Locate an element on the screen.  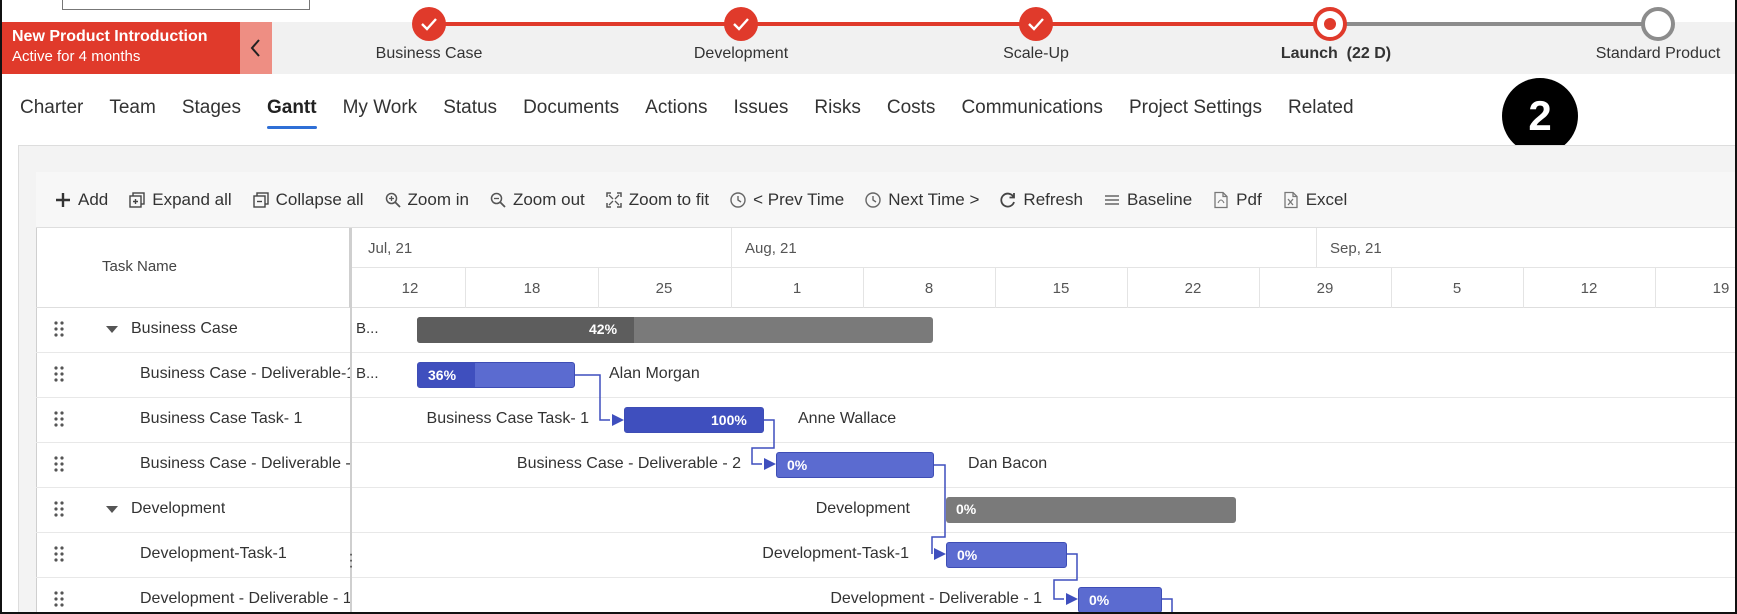
tab-issues: Issues is located at coordinates (760, 113).